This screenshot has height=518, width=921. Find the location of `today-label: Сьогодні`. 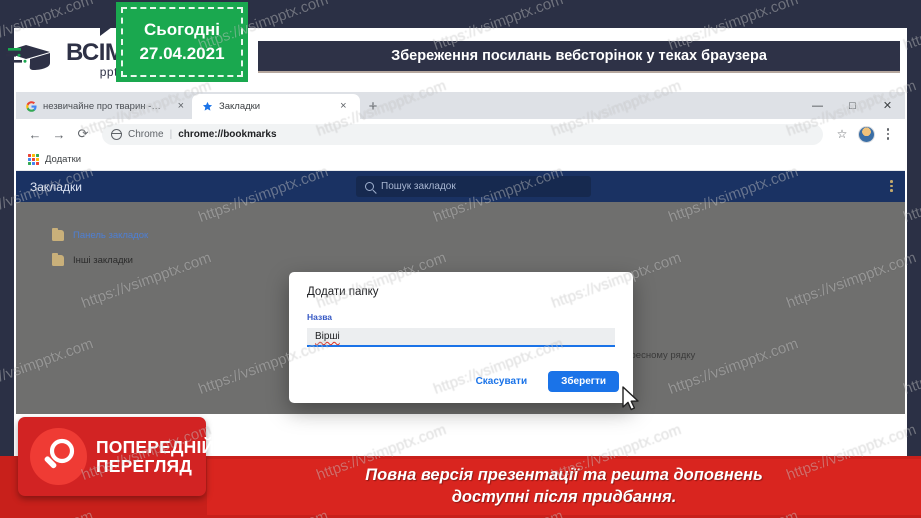

today-label: Сьогодні is located at coordinates (182, 29).